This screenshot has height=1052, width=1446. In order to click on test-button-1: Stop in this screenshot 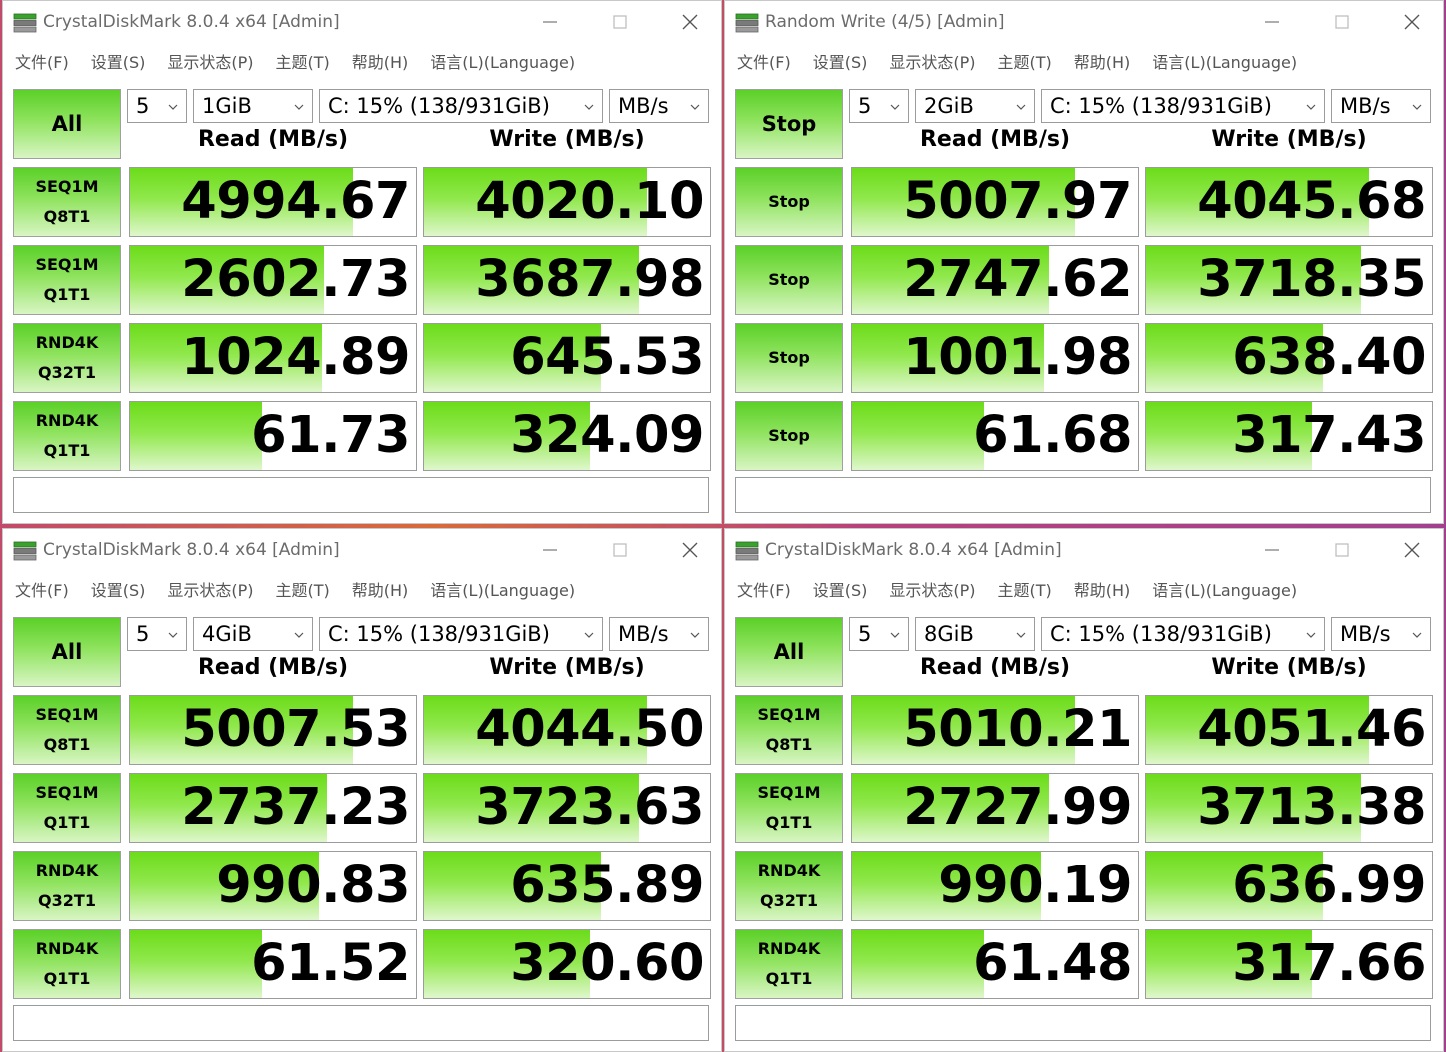, I will do `click(789, 280)`.